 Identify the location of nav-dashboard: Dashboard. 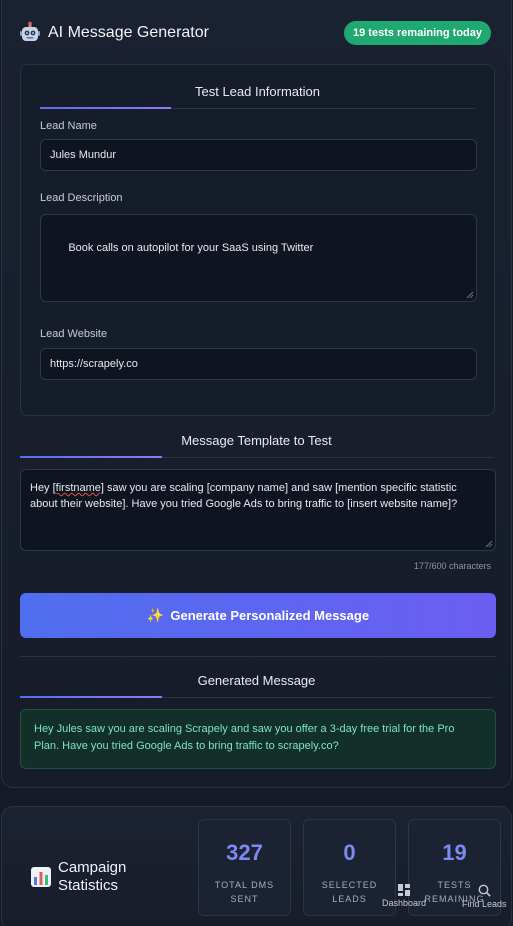
(404, 896).